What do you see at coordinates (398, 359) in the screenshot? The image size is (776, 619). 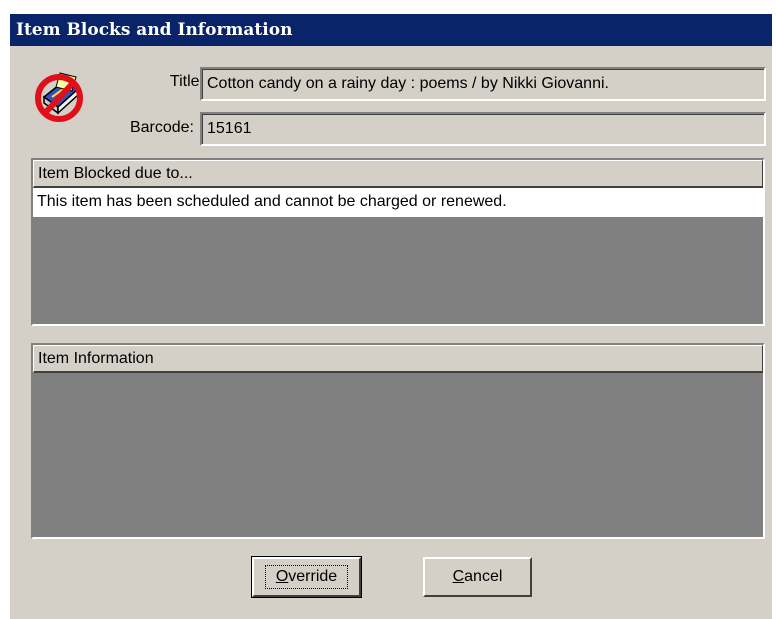 I see `item-information-header: Item Information` at bounding box center [398, 359].